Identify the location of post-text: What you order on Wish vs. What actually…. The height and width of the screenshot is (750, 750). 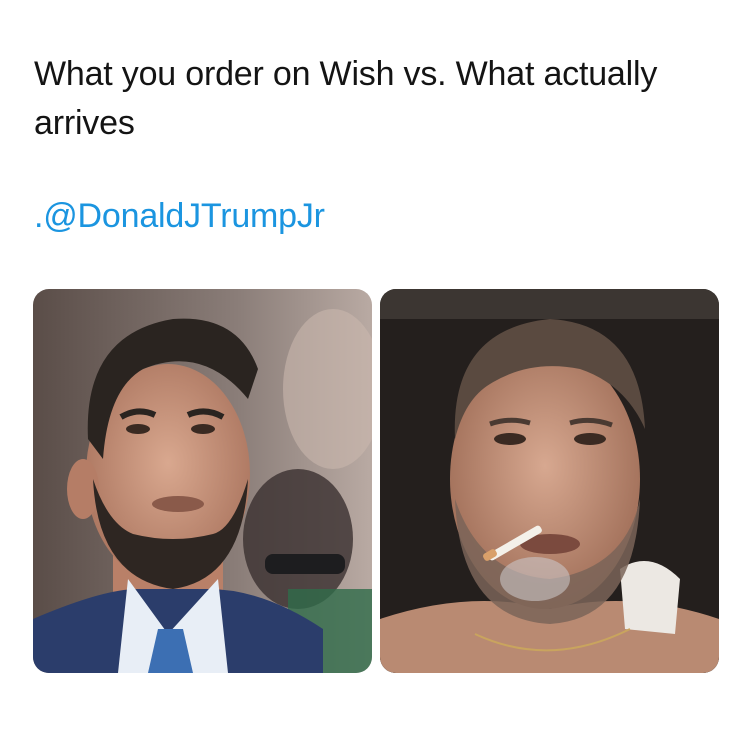
(346, 98).